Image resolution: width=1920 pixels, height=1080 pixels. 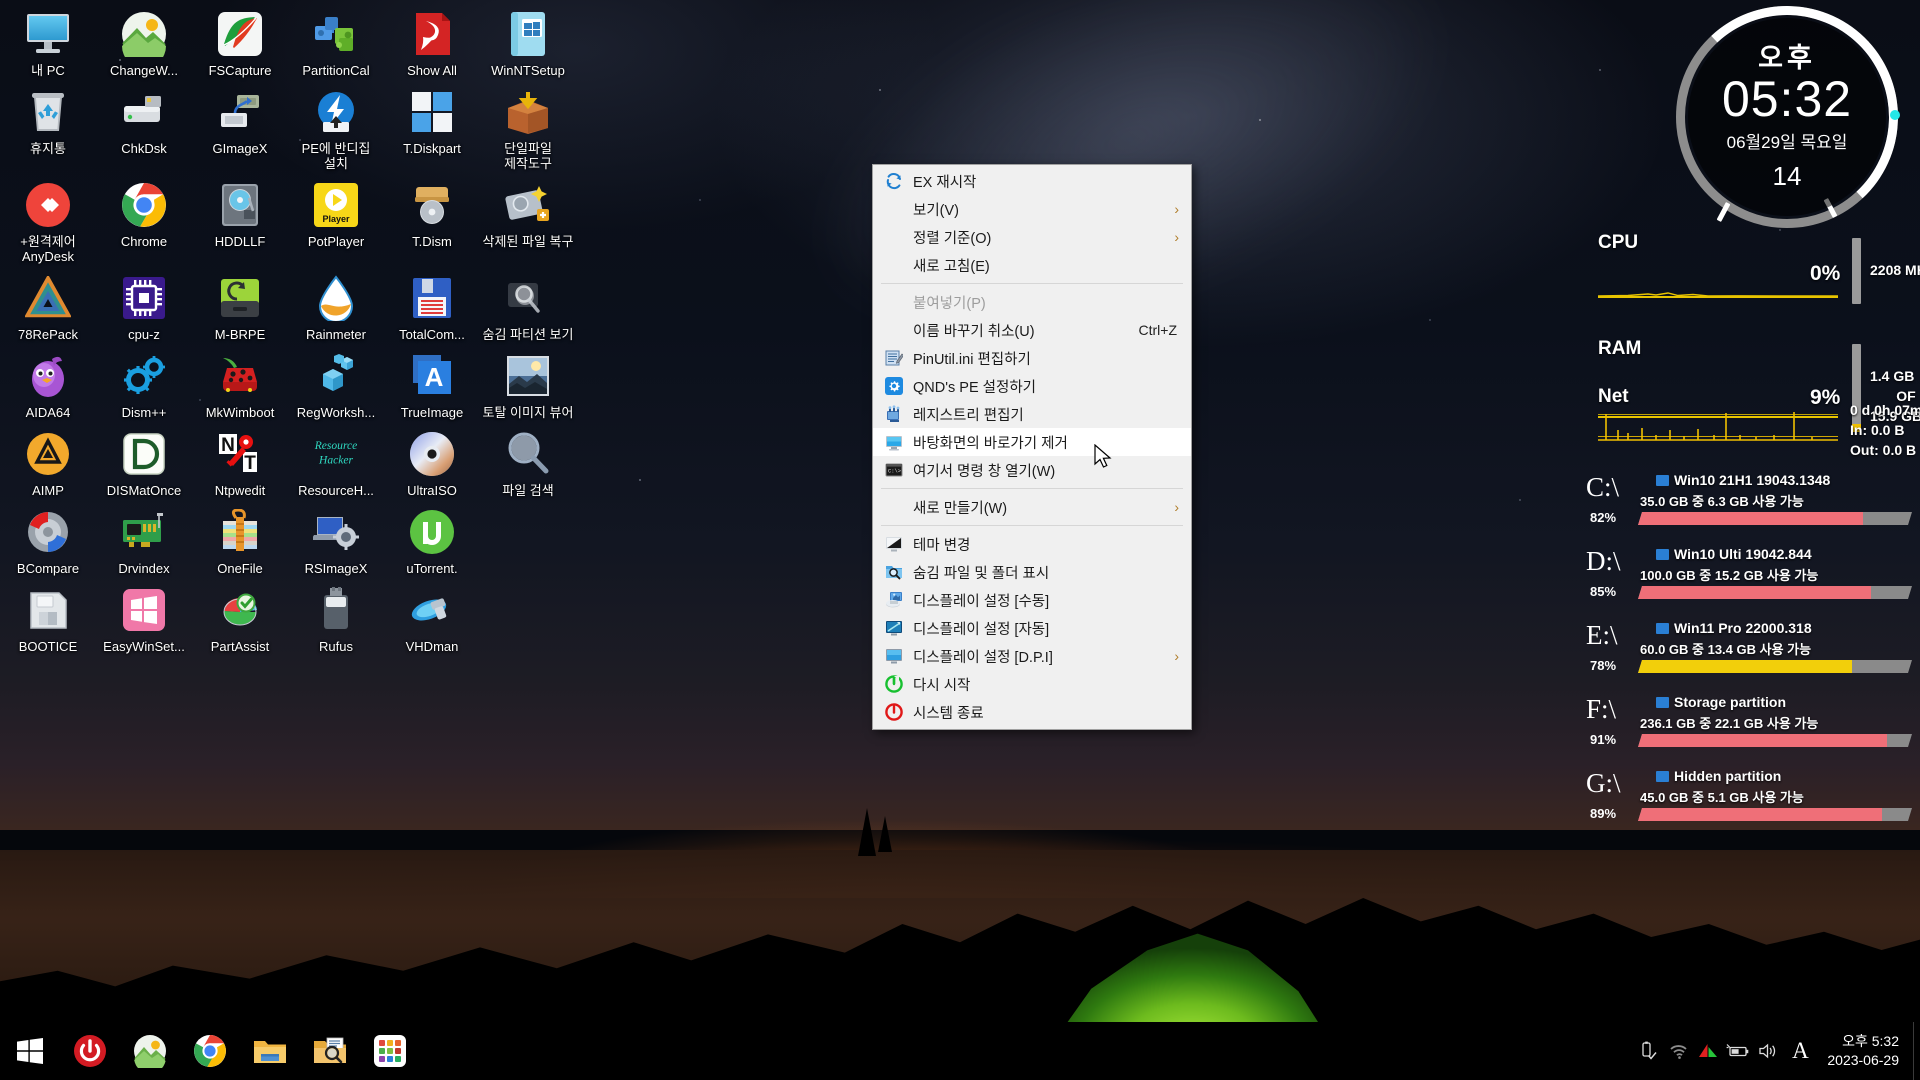 What do you see at coordinates (336, 217) in the screenshot?
I see `desktop-icon-potplayer: Player PotPlayer` at bounding box center [336, 217].